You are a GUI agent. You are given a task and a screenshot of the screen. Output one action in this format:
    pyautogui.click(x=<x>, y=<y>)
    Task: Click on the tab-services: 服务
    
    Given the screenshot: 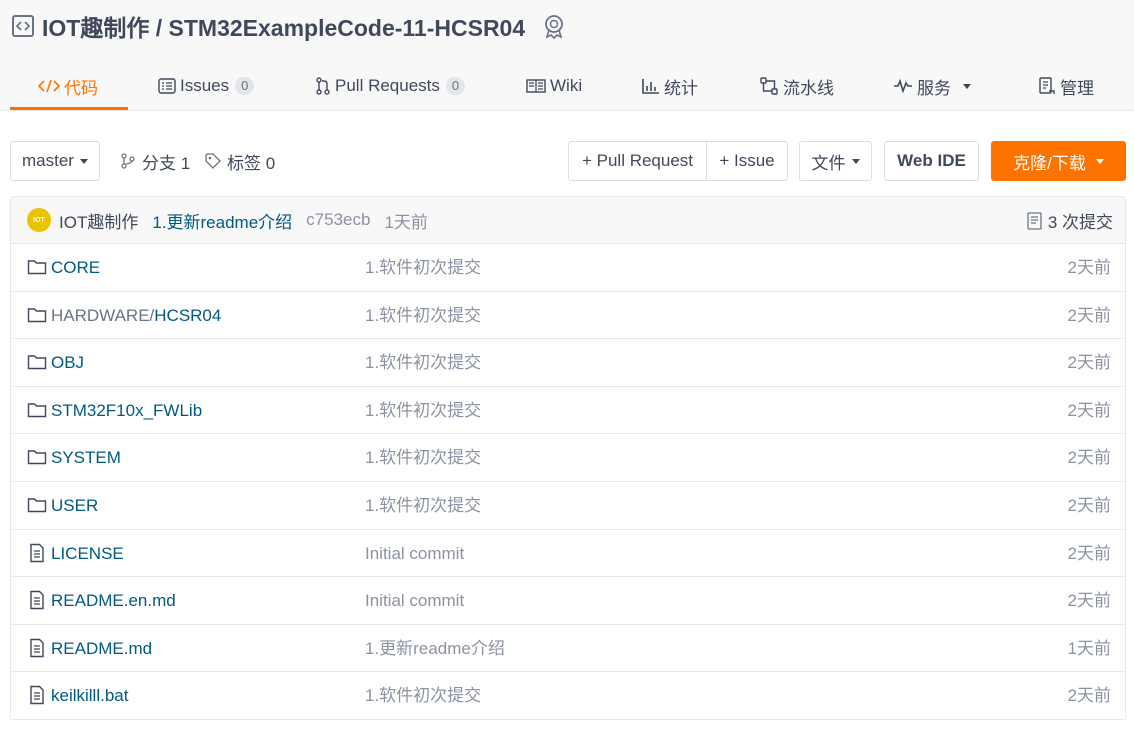 What is the action you would take?
    pyautogui.click(x=932, y=86)
    